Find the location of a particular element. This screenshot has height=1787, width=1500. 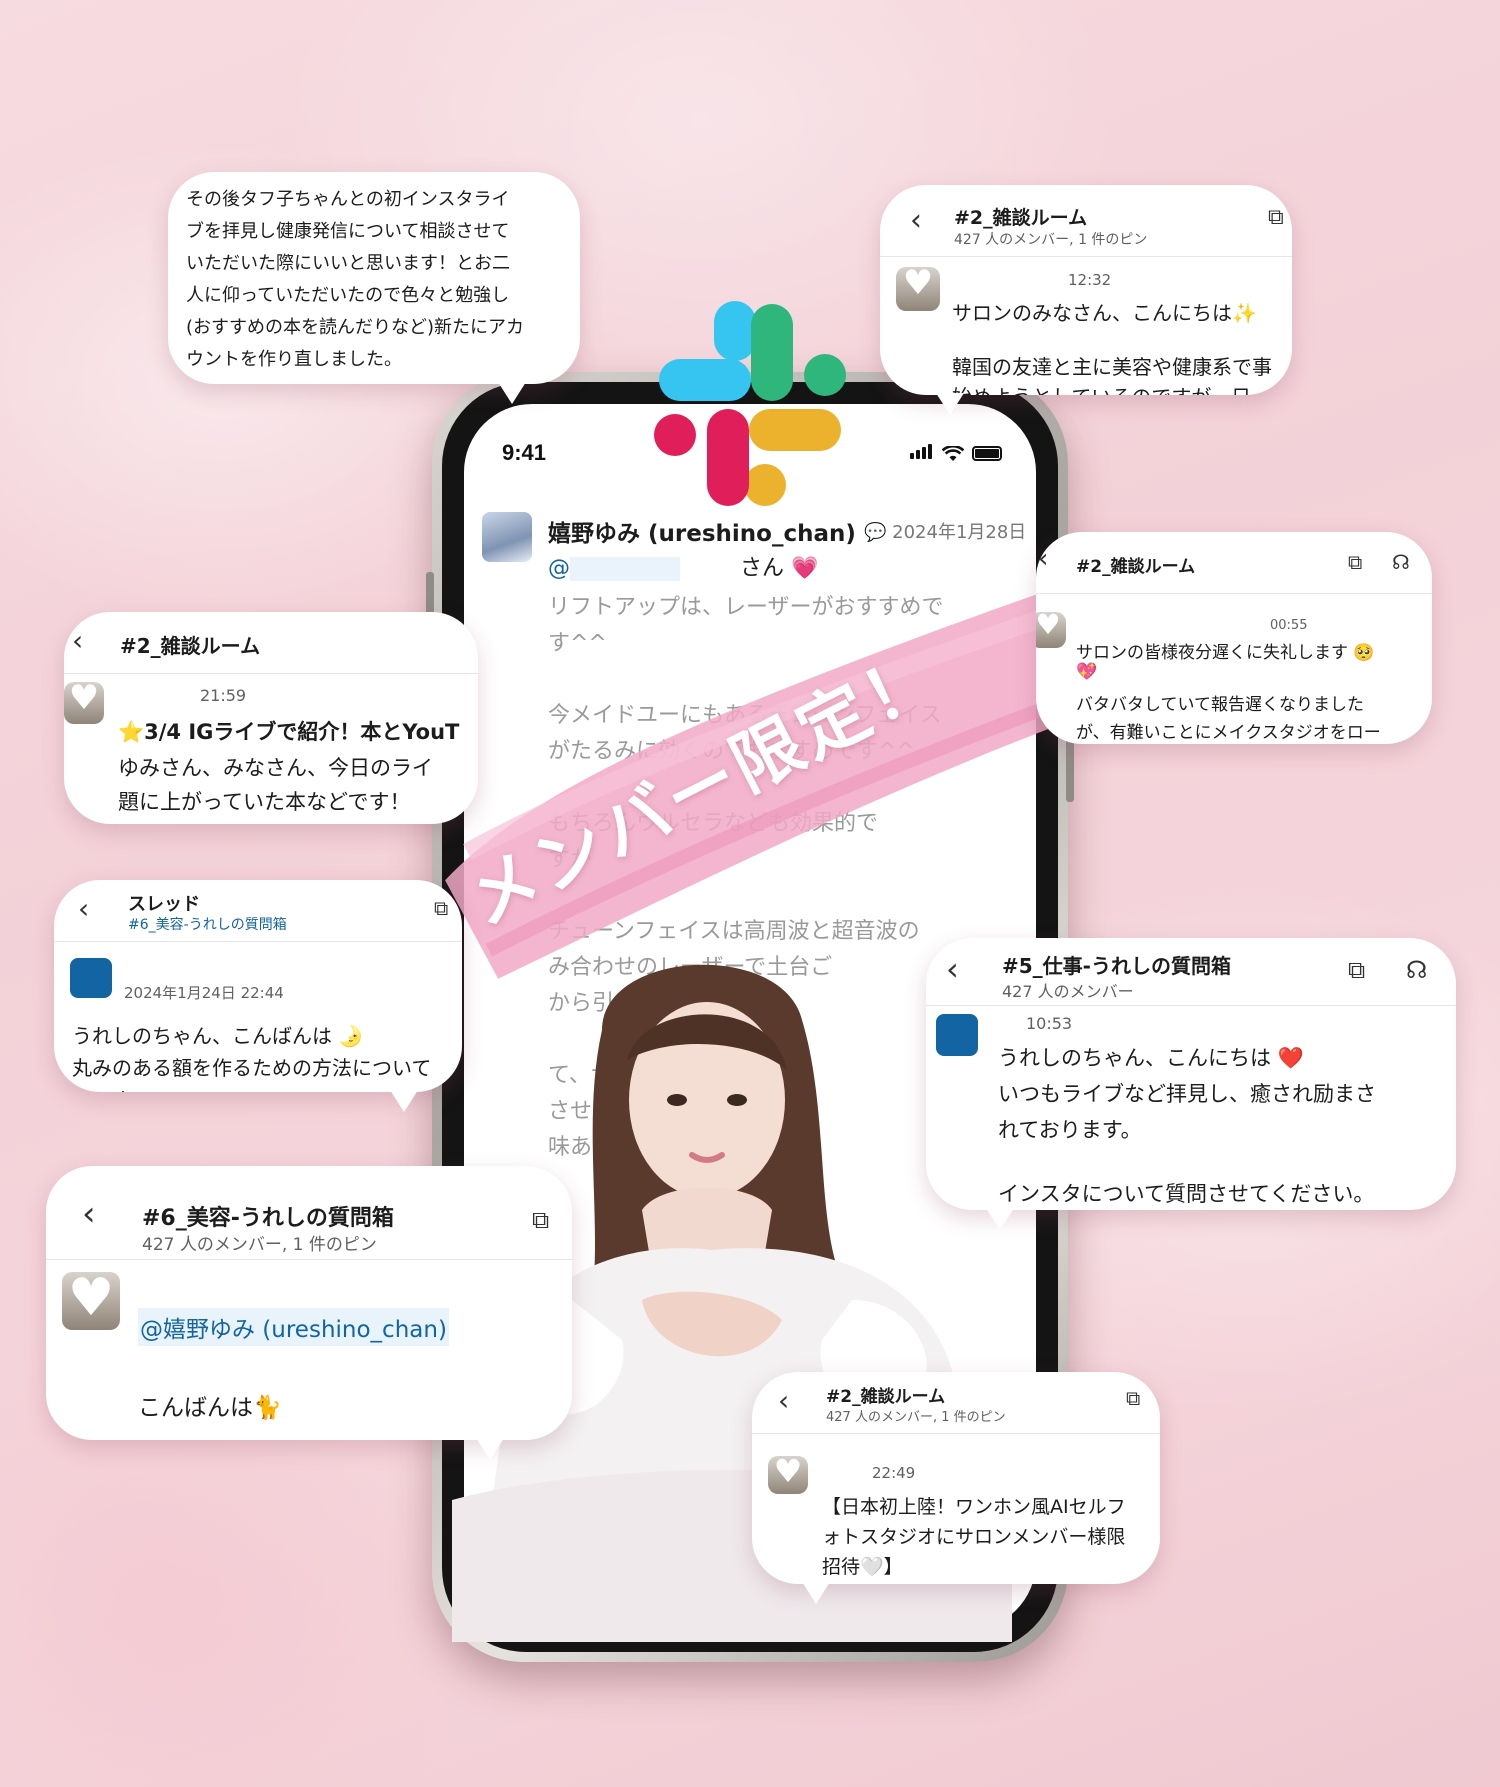

thread-channel: #6_美容-うれしの質問箱 is located at coordinates (207, 924).